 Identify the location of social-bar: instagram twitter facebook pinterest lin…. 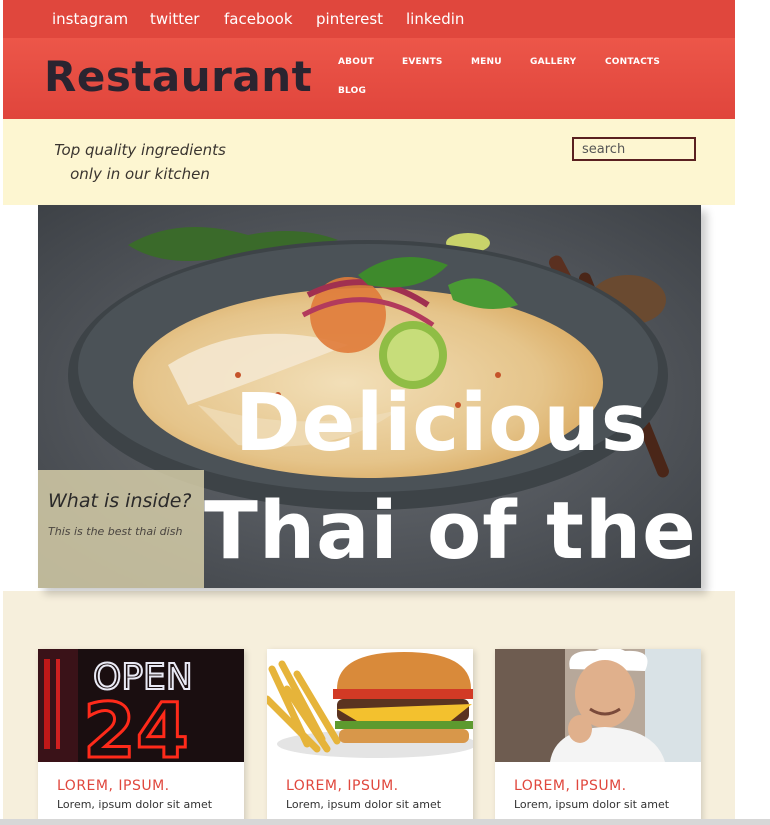
(369, 19).